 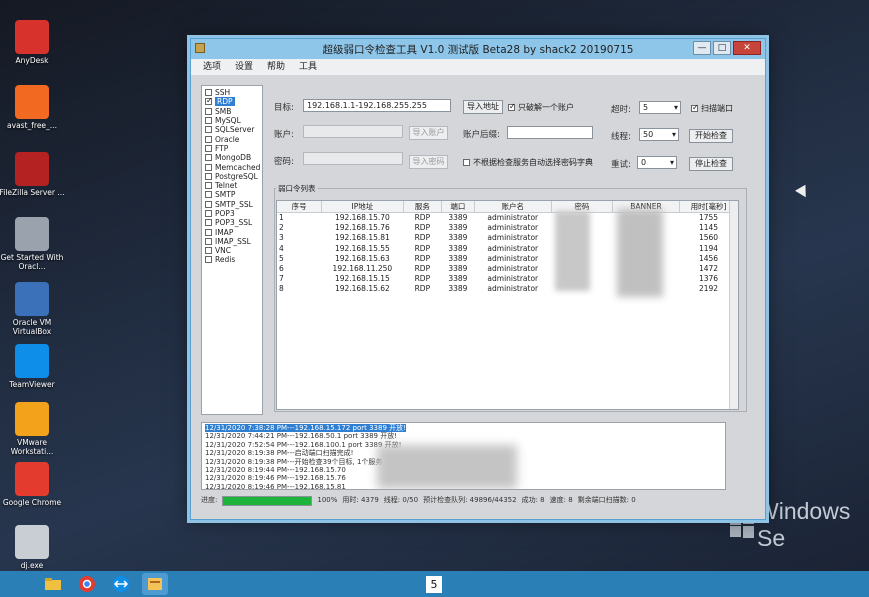 What do you see at coordinates (507, 279) in the screenshot?
I see `table-row: 7 192.168.15.15 RDP 3389 administrator 1376` at bounding box center [507, 279].